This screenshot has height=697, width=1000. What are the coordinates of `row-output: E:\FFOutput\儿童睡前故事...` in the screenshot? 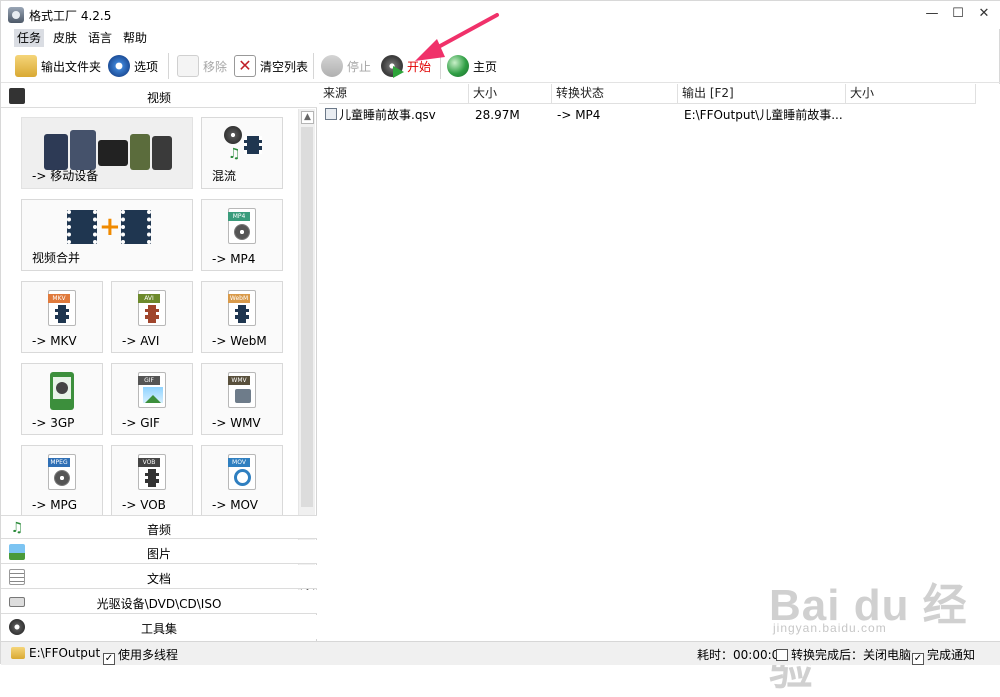 It's located at (763, 115).